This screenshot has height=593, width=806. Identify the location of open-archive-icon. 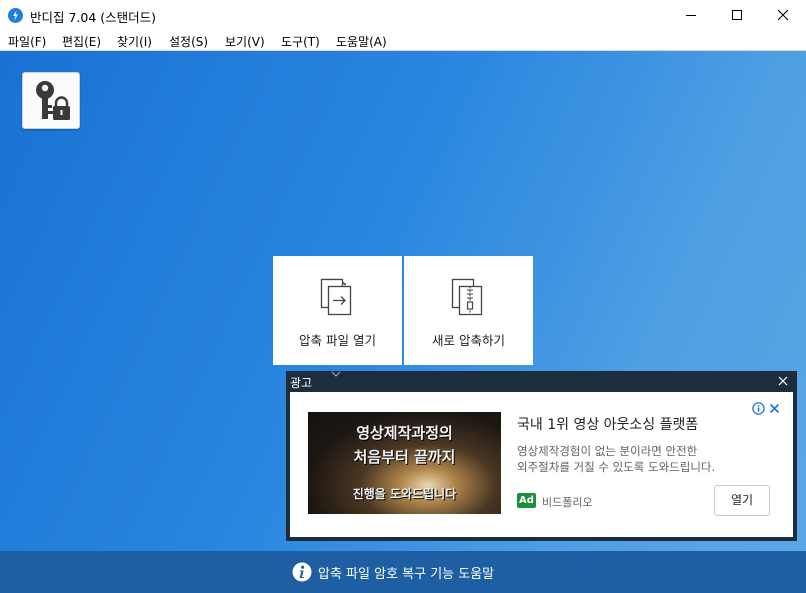
(336, 297).